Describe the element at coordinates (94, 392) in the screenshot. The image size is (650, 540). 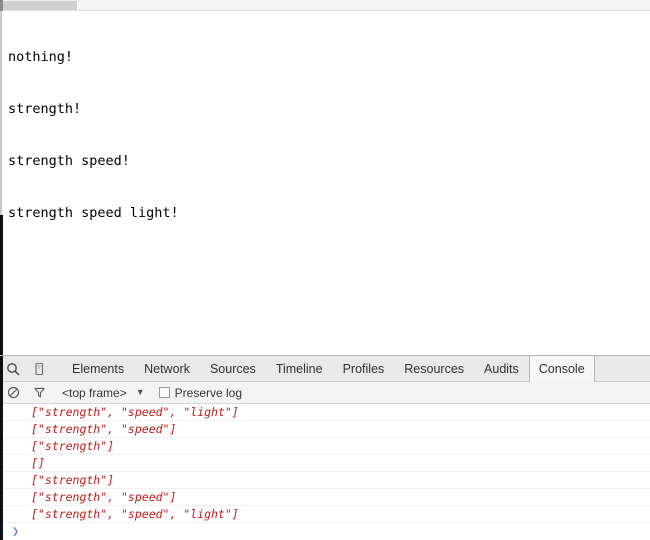
I see `frame-selector-value: <top frame>` at that location.